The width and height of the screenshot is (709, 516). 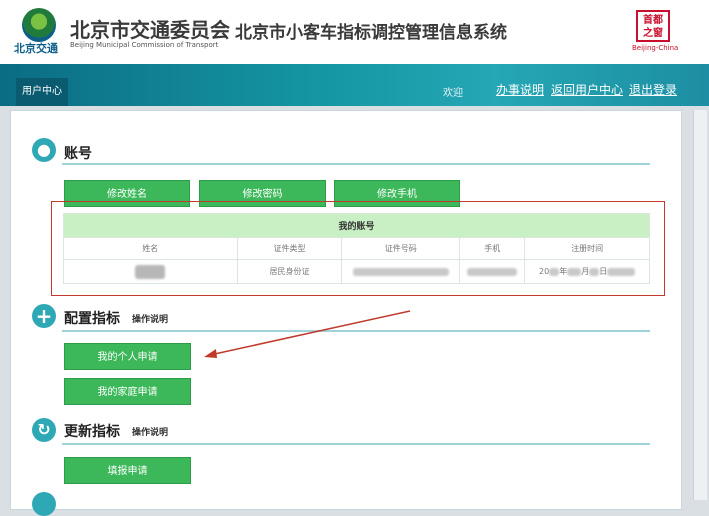 What do you see at coordinates (354, 85) in the screenshot?
I see `nav-bar: 用户中心 欢迎 办事说明 返回用户中心 退出登录` at bounding box center [354, 85].